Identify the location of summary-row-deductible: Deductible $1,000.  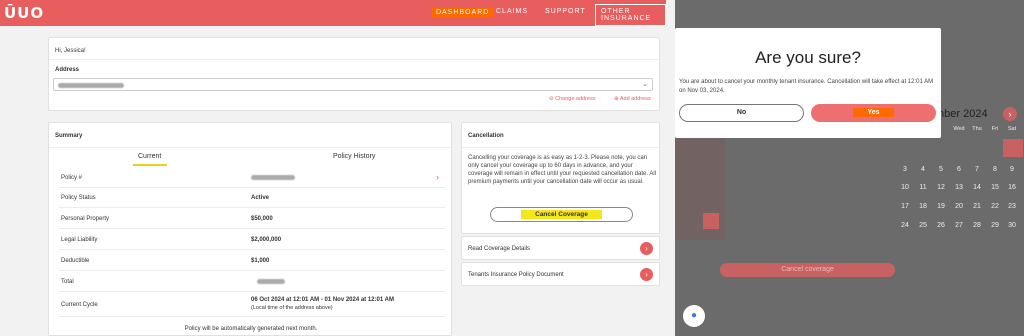
(252, 261).